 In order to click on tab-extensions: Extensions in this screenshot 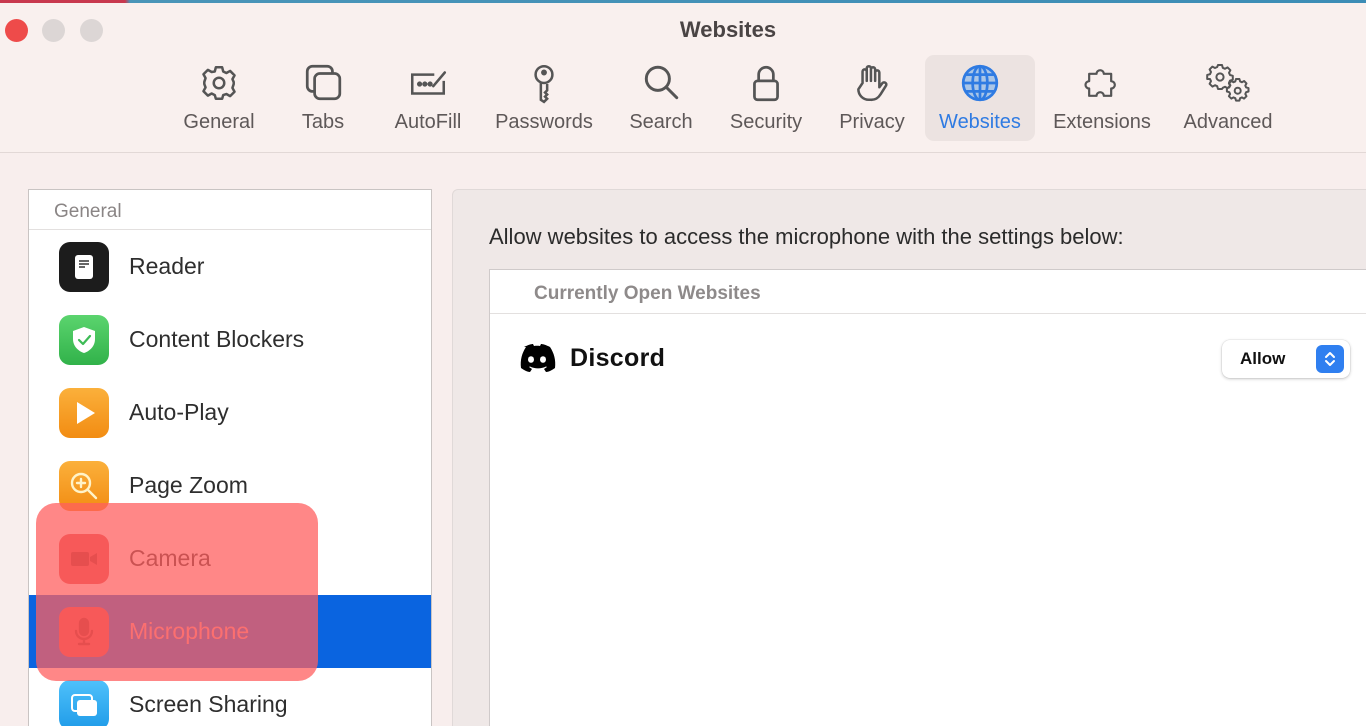, I will do `click(1102, 98)`.